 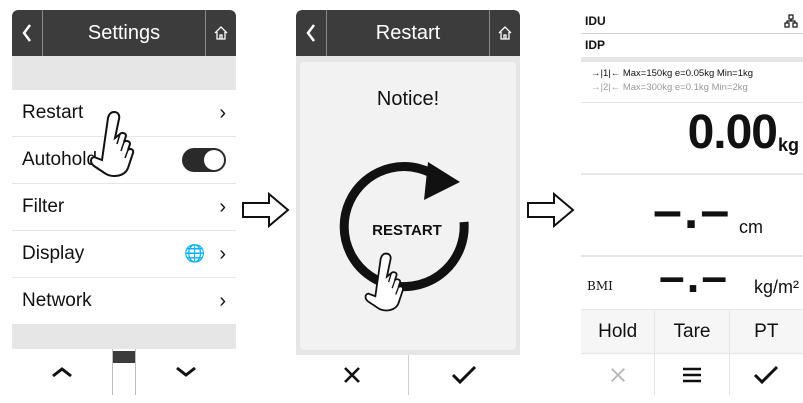 I want to click on menu-item-network: Network ›, so click(x=124, y=301).